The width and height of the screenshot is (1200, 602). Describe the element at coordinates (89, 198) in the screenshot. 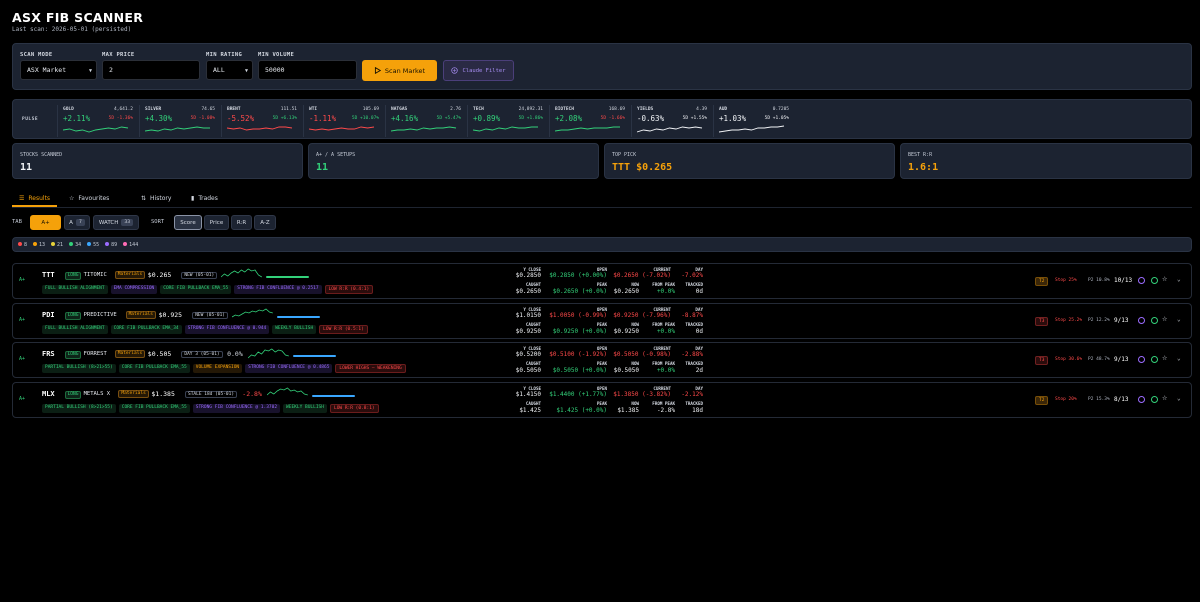

I see `tab-favourites: ☆ Favourites` at that location.